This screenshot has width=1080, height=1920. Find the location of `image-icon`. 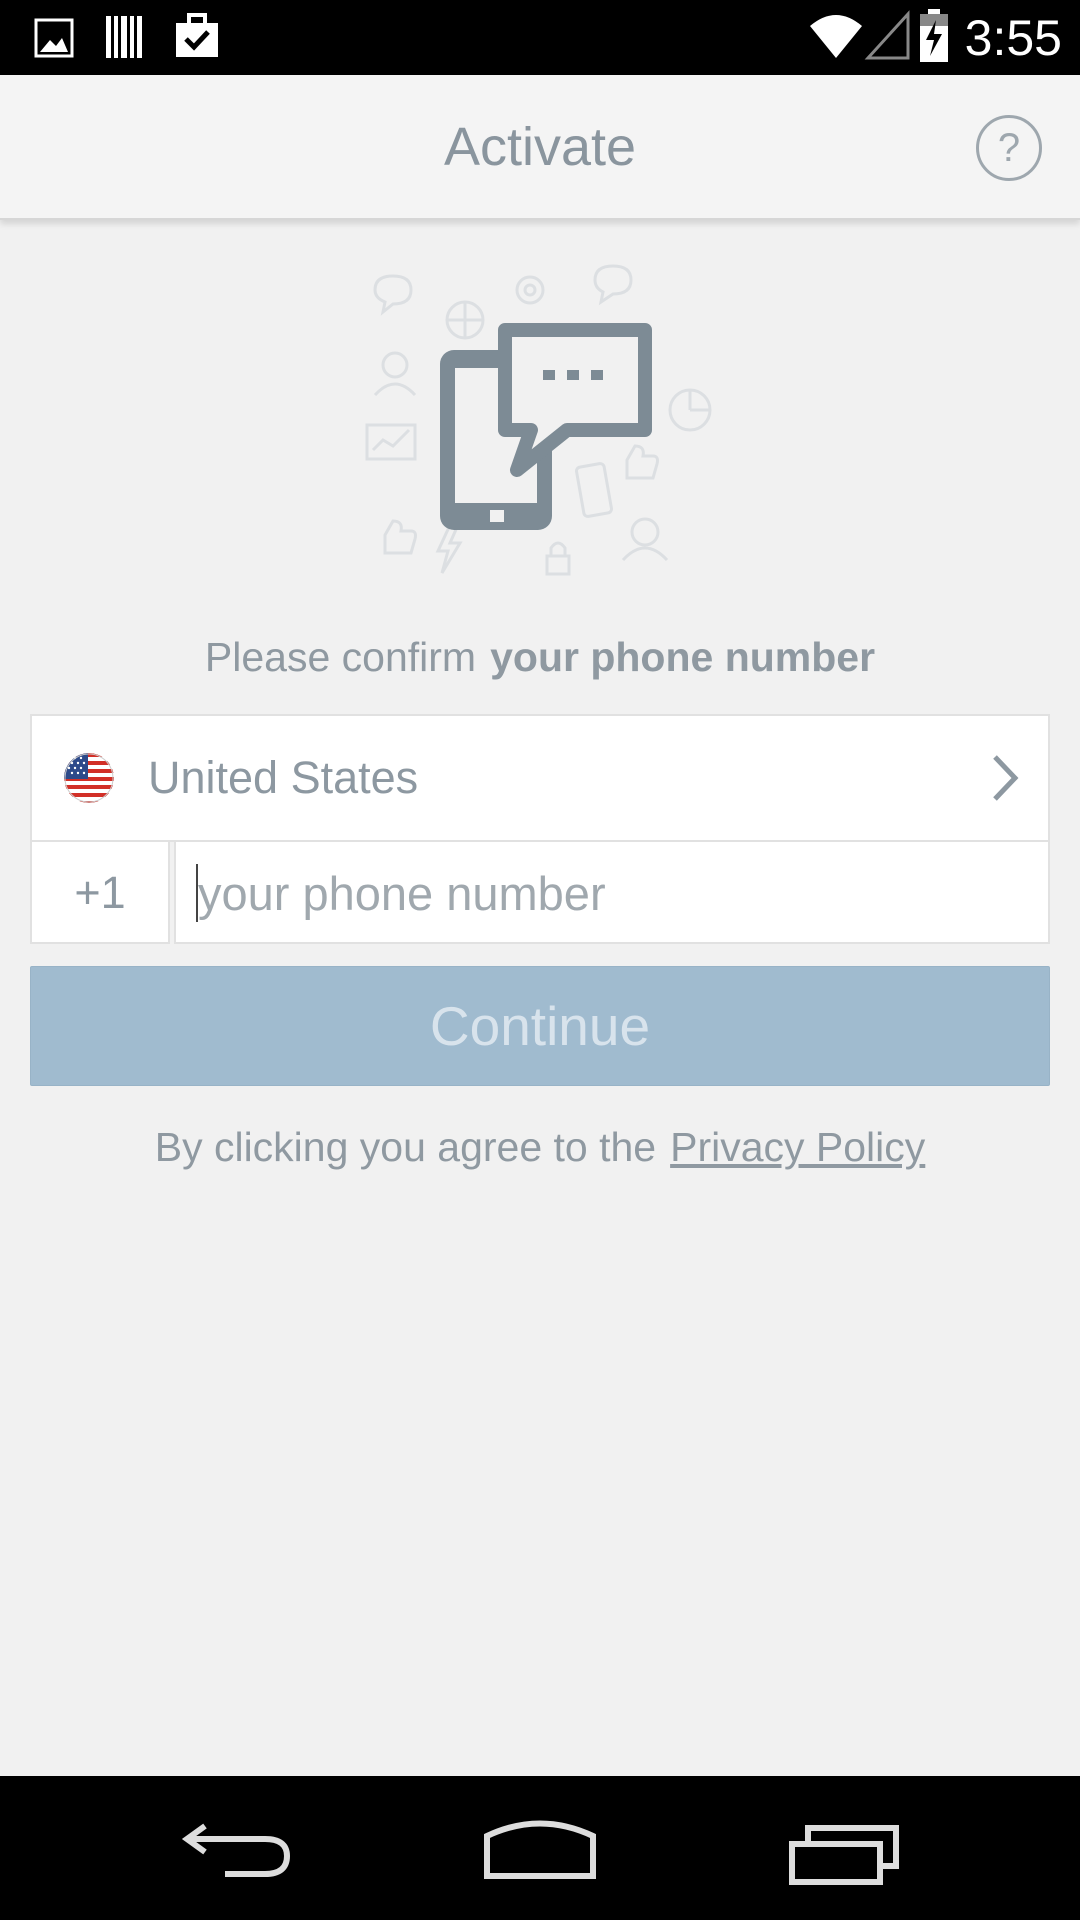

image-icon is located at coordinates (54, 38).